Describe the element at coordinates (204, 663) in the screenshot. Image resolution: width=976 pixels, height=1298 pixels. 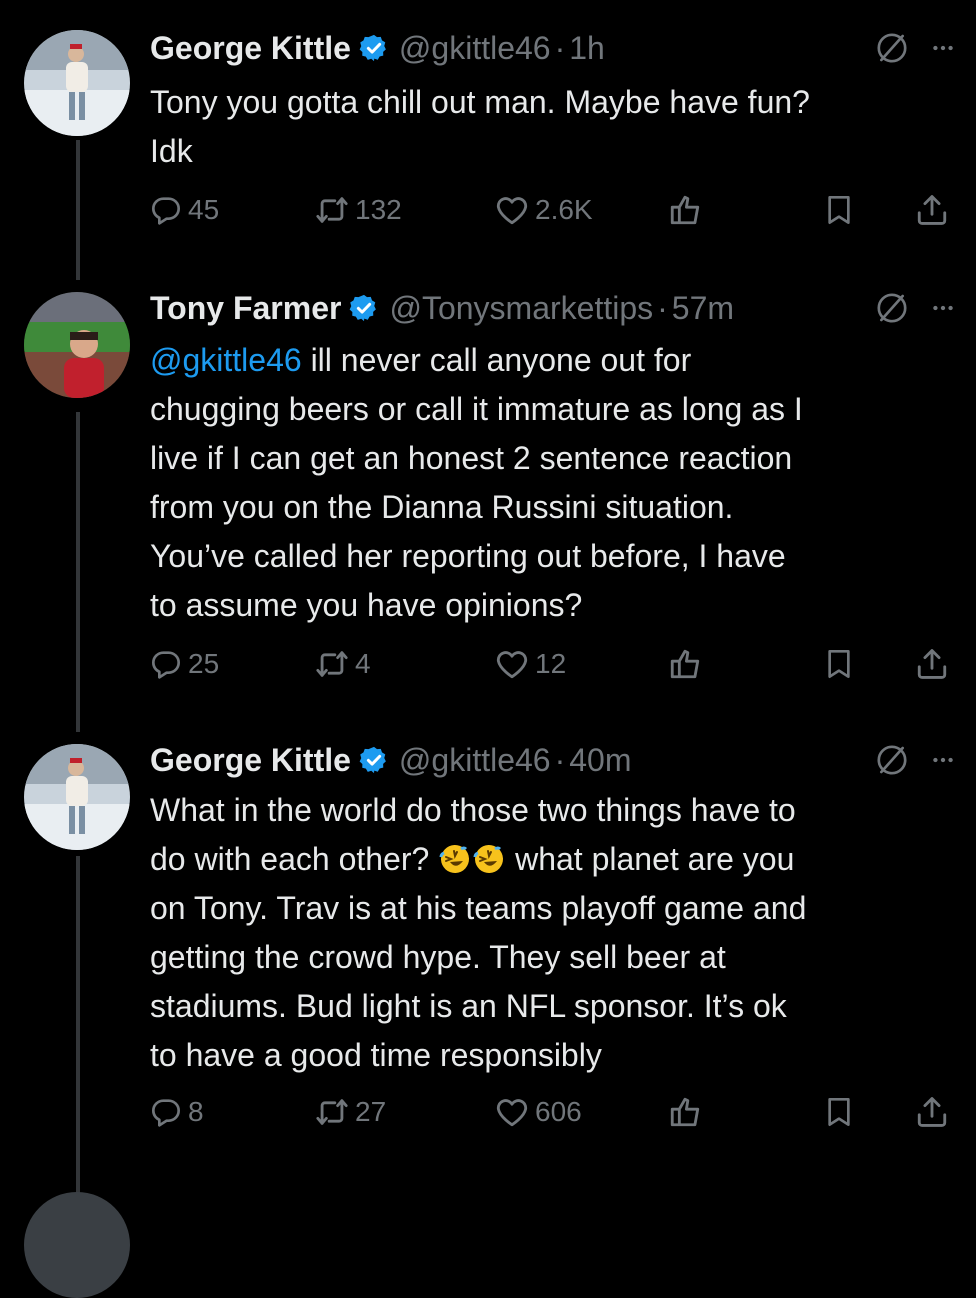
I see `reply-count: 25` at that location.